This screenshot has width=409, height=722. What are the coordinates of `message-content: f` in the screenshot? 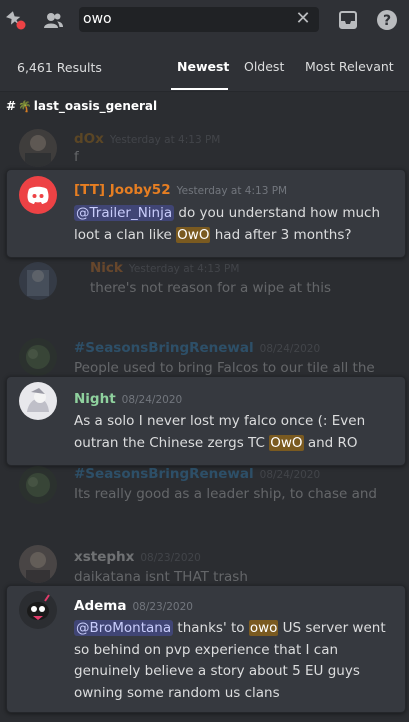 It's located at (76, 157).